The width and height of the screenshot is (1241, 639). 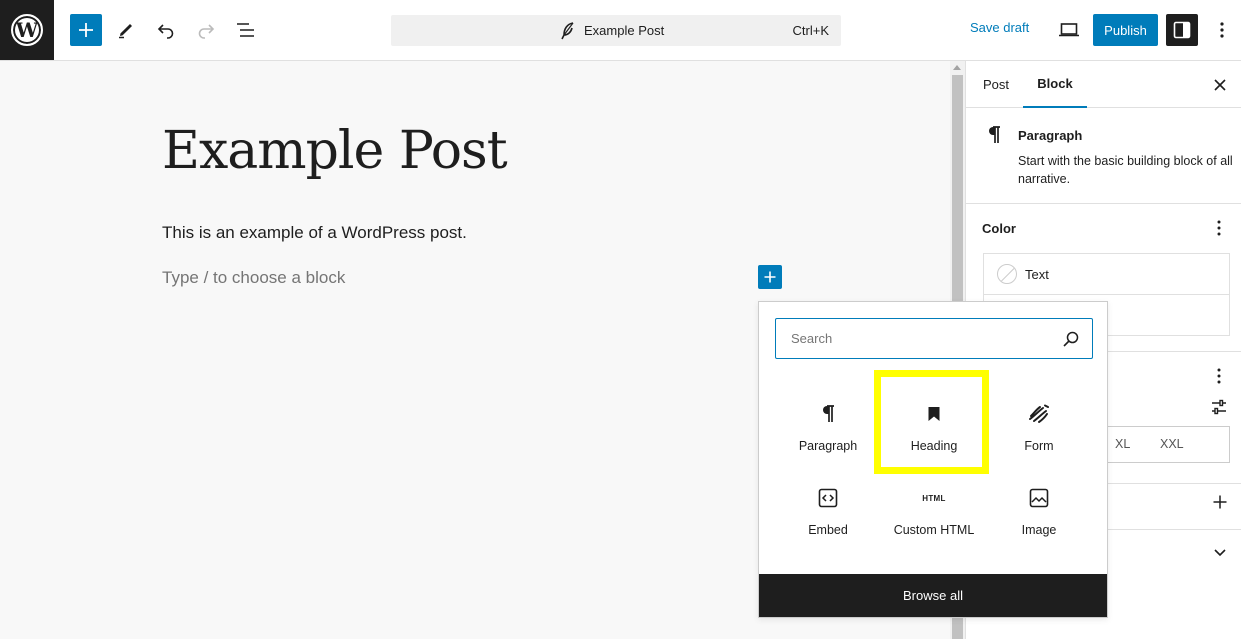 I want to click on command-palette-bar: Example Post Ctrl+K, so click(x=616, y=30).